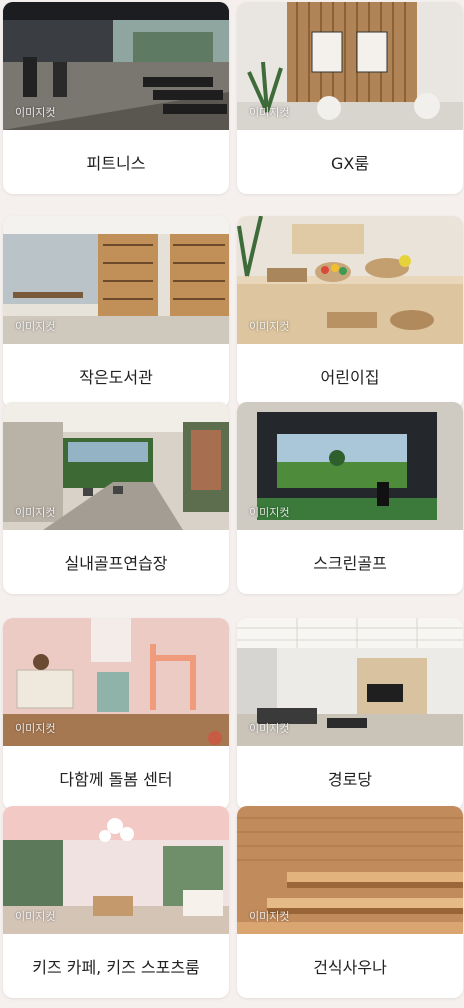 This screenshot has width=464, height=1008. I want to click on facility-card-fitness: 이미지컷 피트니스, so click(116, 98).